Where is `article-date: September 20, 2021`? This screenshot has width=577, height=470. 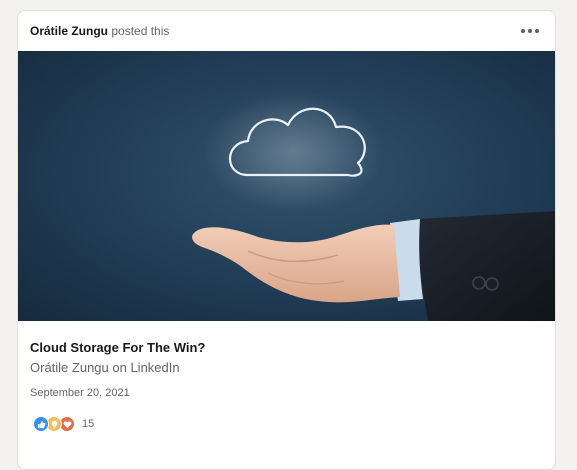
article-date: September 20, 2021 is located at coordinates (80, 393).